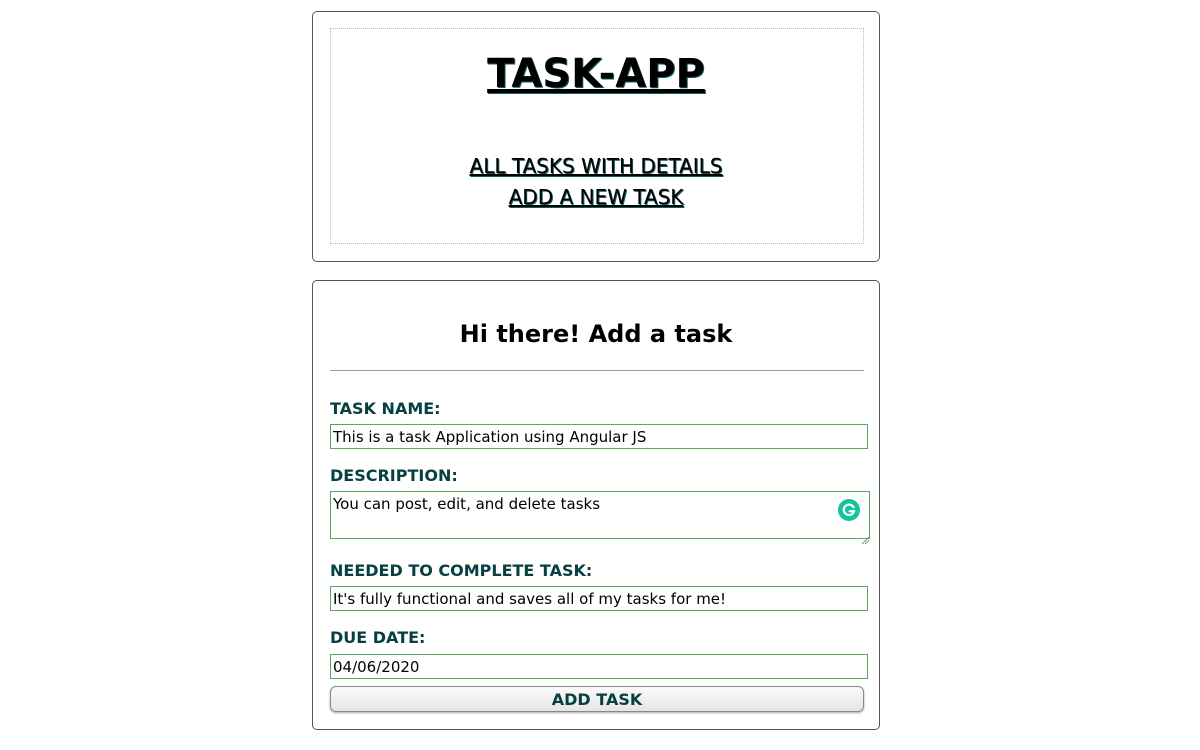  What do you see at coordinates (461, 570) in the screenshot?
I see `needed-label: NEEDED TO COMPLETE TASK:` at bounding box center [461, 570].